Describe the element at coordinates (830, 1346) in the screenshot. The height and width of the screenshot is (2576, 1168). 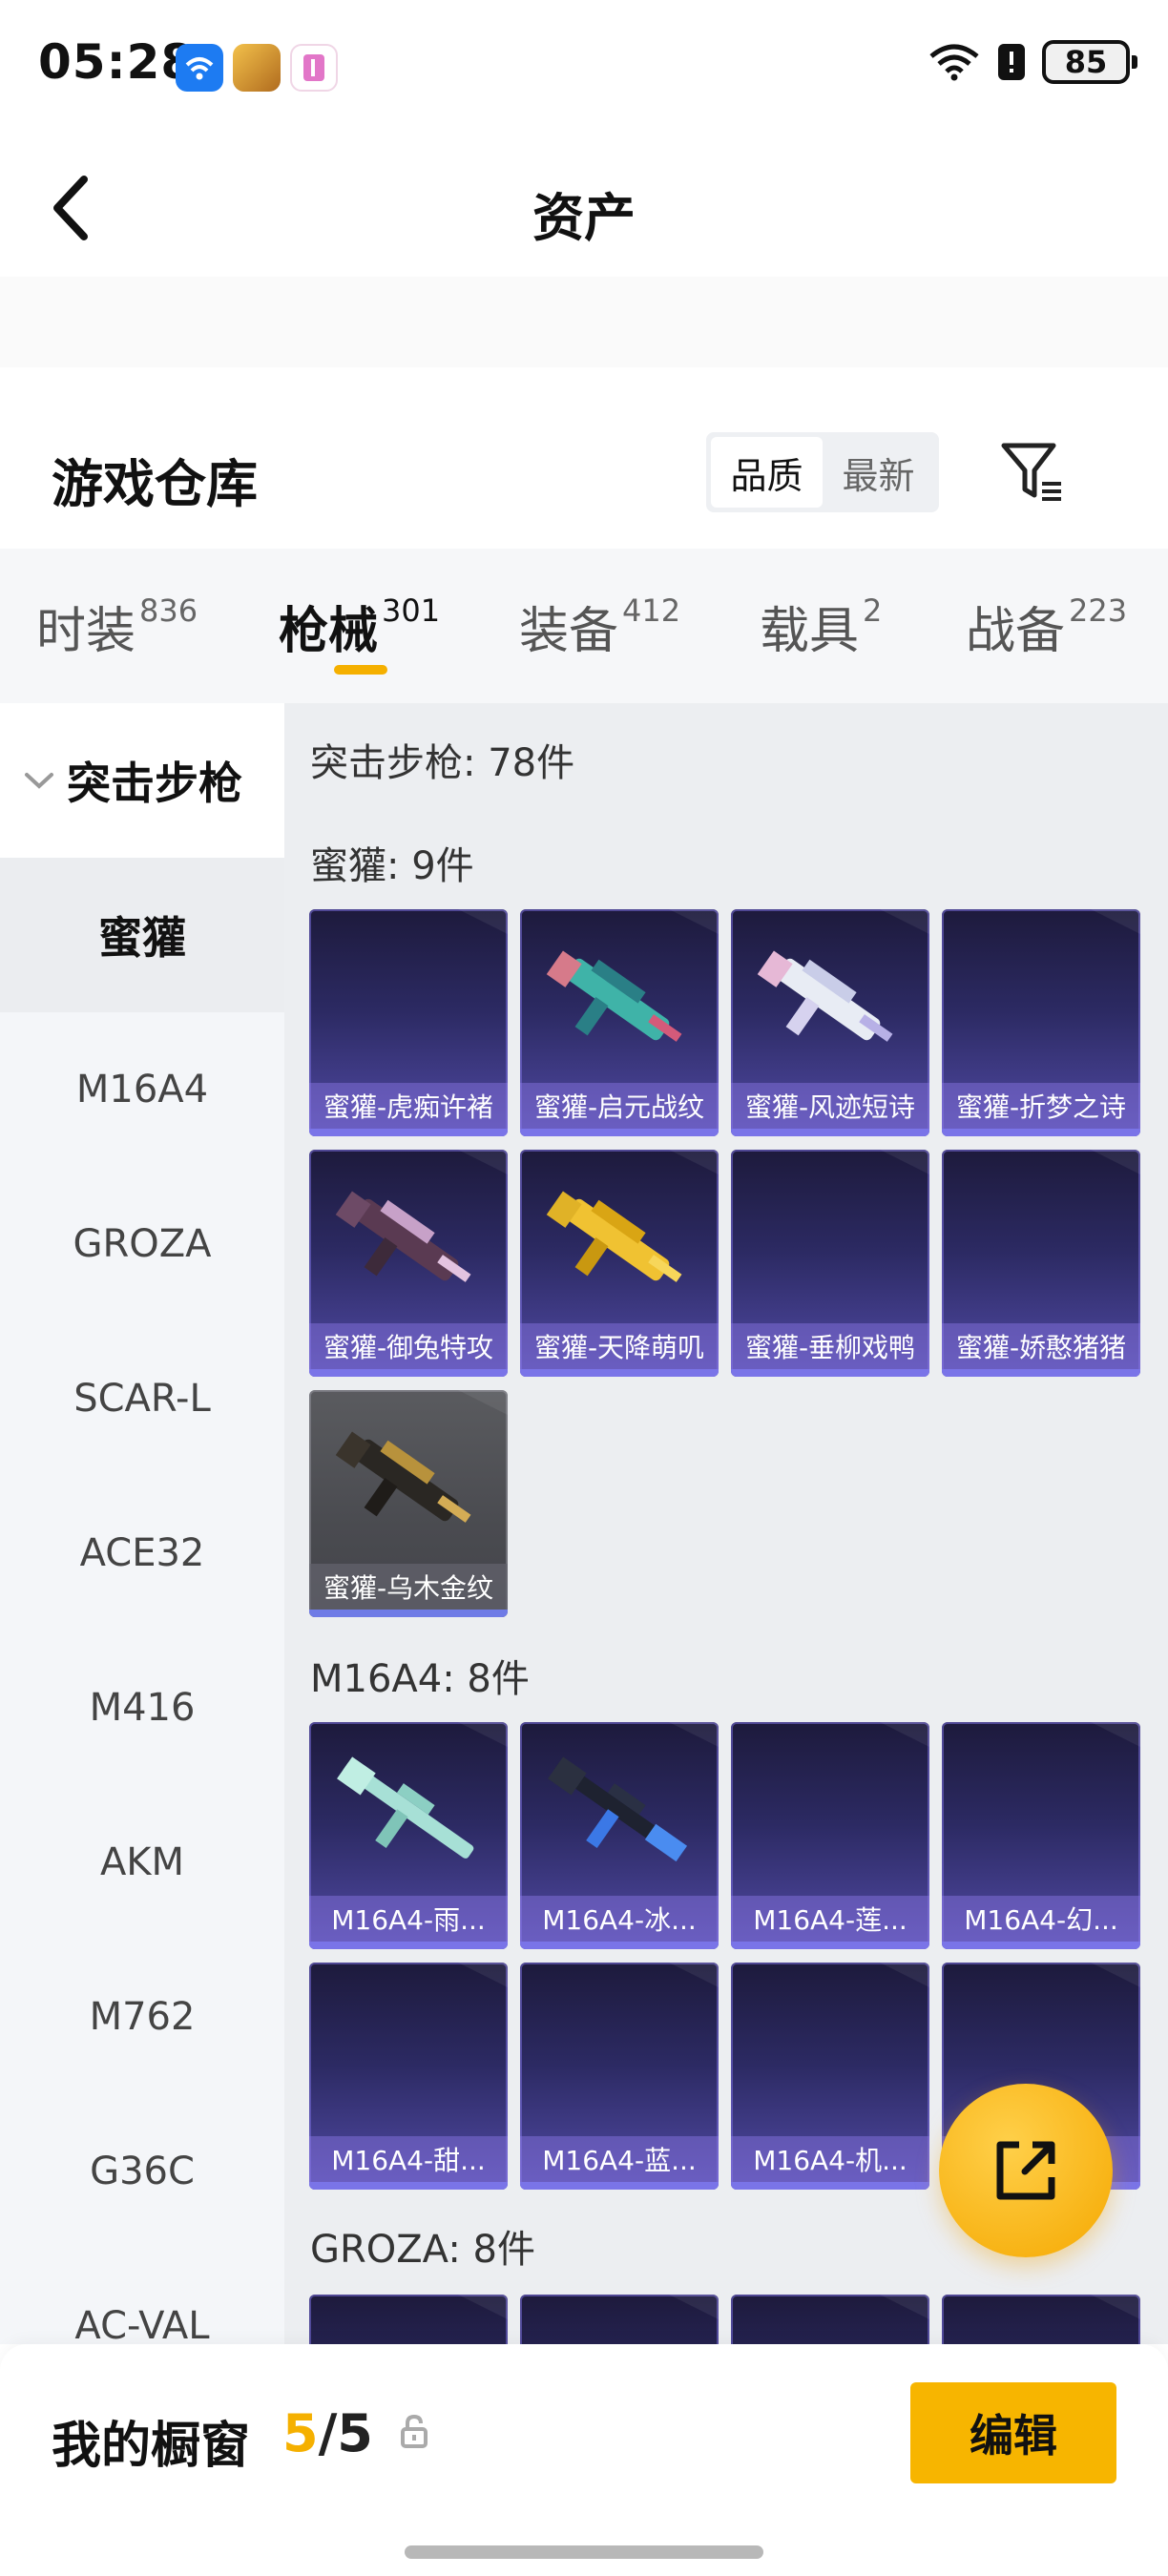
I see `weapon-tile-label: 蜜獾-垂柳戏鸭` at that location.